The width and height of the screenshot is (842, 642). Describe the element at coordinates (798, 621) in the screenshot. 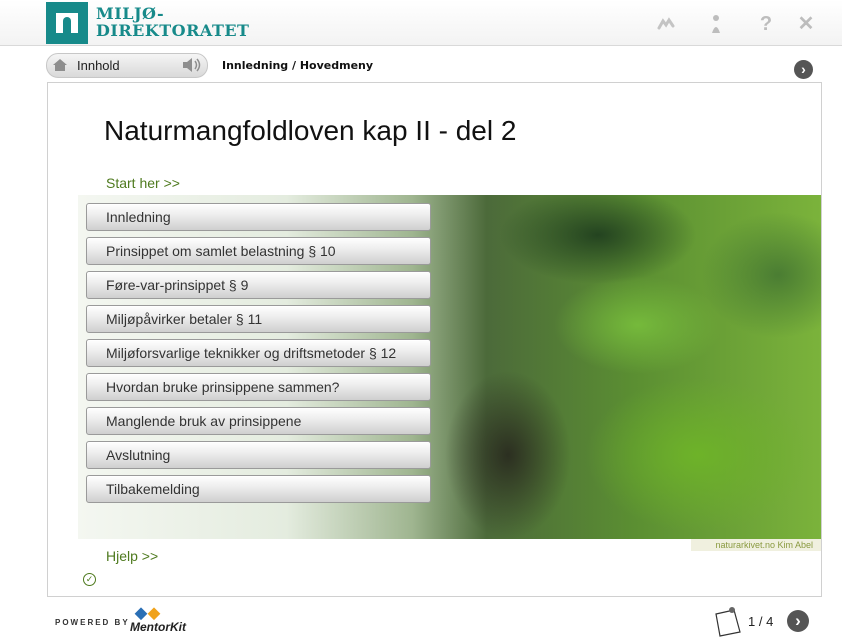

I see `next-page-icon: ›` at that location.